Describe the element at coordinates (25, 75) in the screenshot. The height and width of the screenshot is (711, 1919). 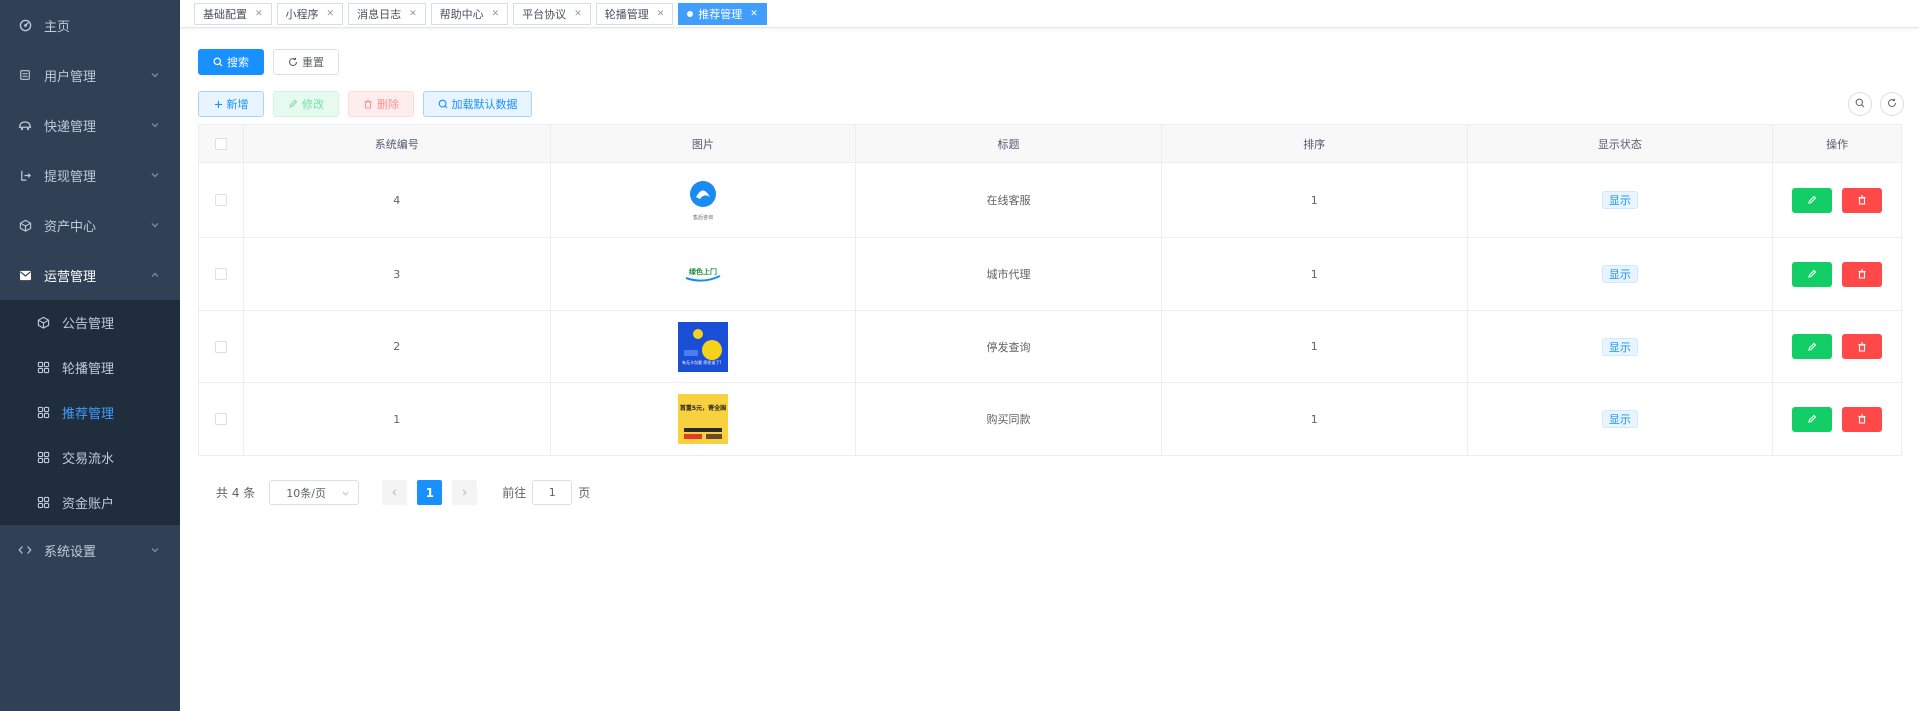
I see `user-list-icon` at that location.